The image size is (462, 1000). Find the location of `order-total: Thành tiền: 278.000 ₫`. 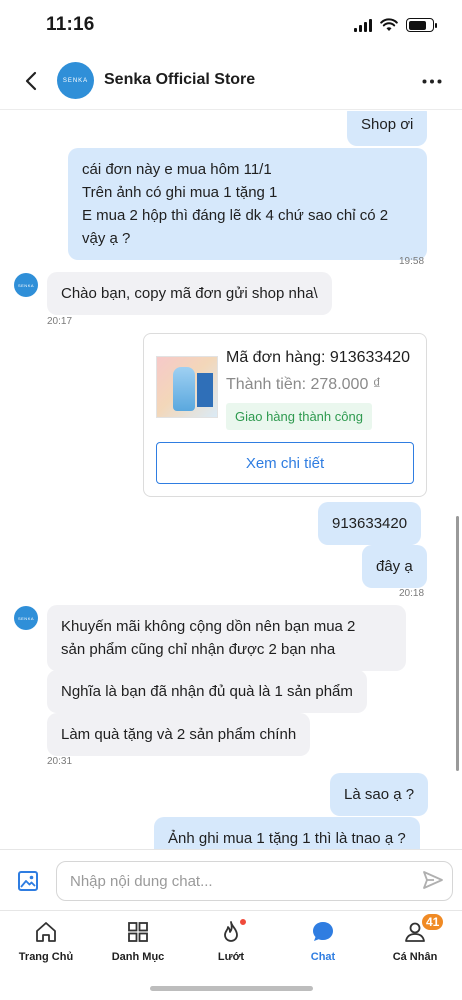

order-total: Thành tiền: 278.000 ₫ is located at coordinates (303, 384).